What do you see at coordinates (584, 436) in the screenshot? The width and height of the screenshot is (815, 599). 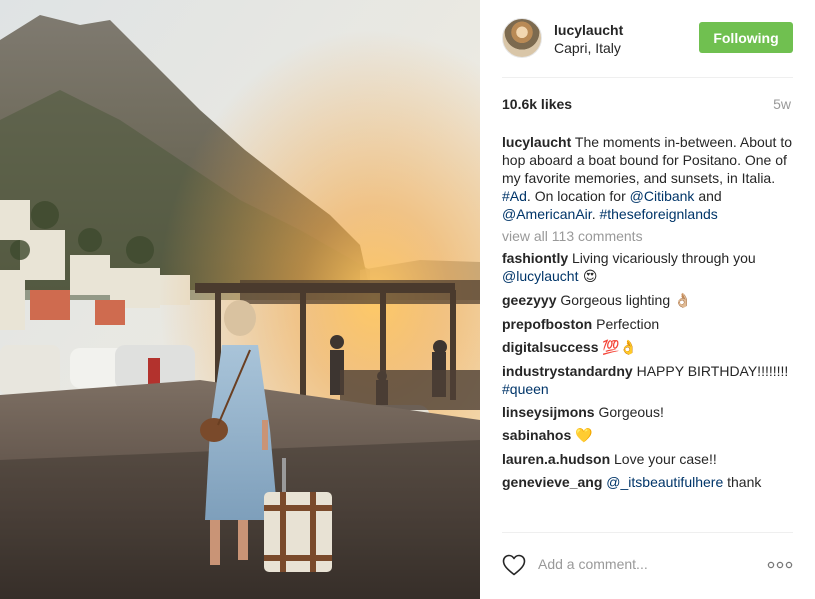 I see `yellow-heart-emoji: 💛` at bounding box center [584, 436].